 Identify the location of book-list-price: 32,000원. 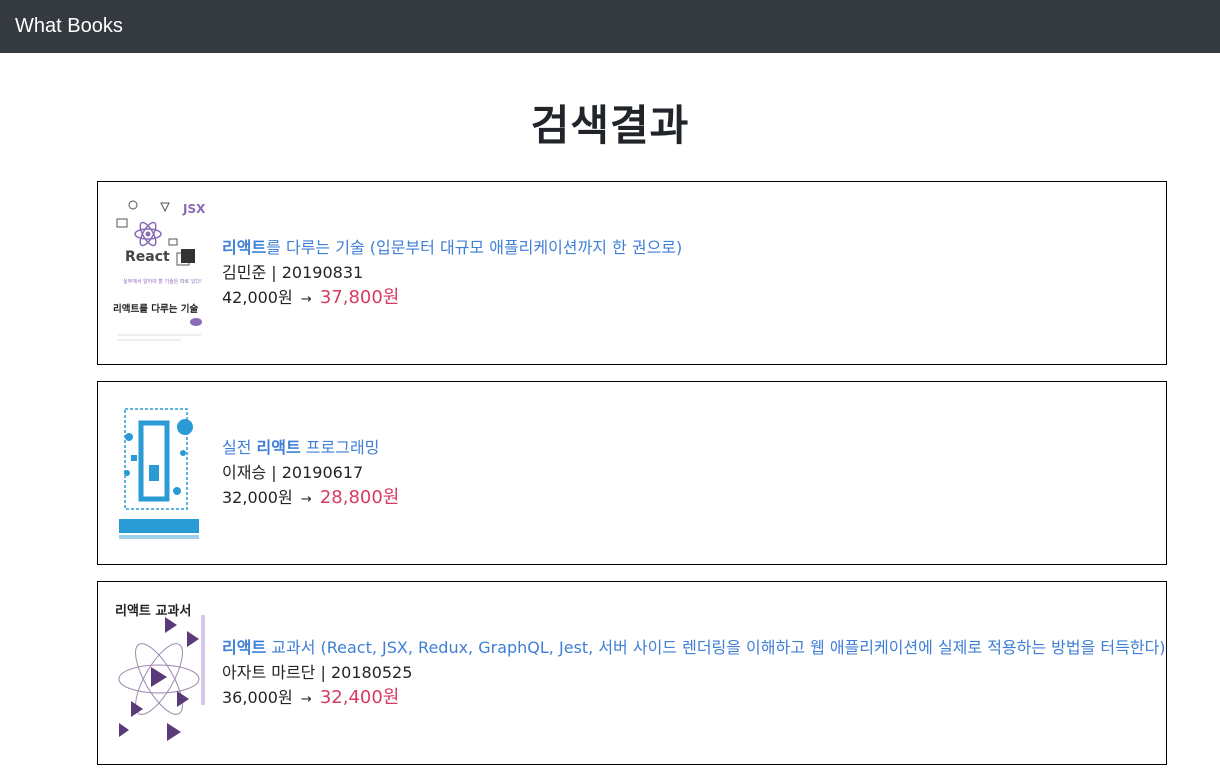
(257, 497).